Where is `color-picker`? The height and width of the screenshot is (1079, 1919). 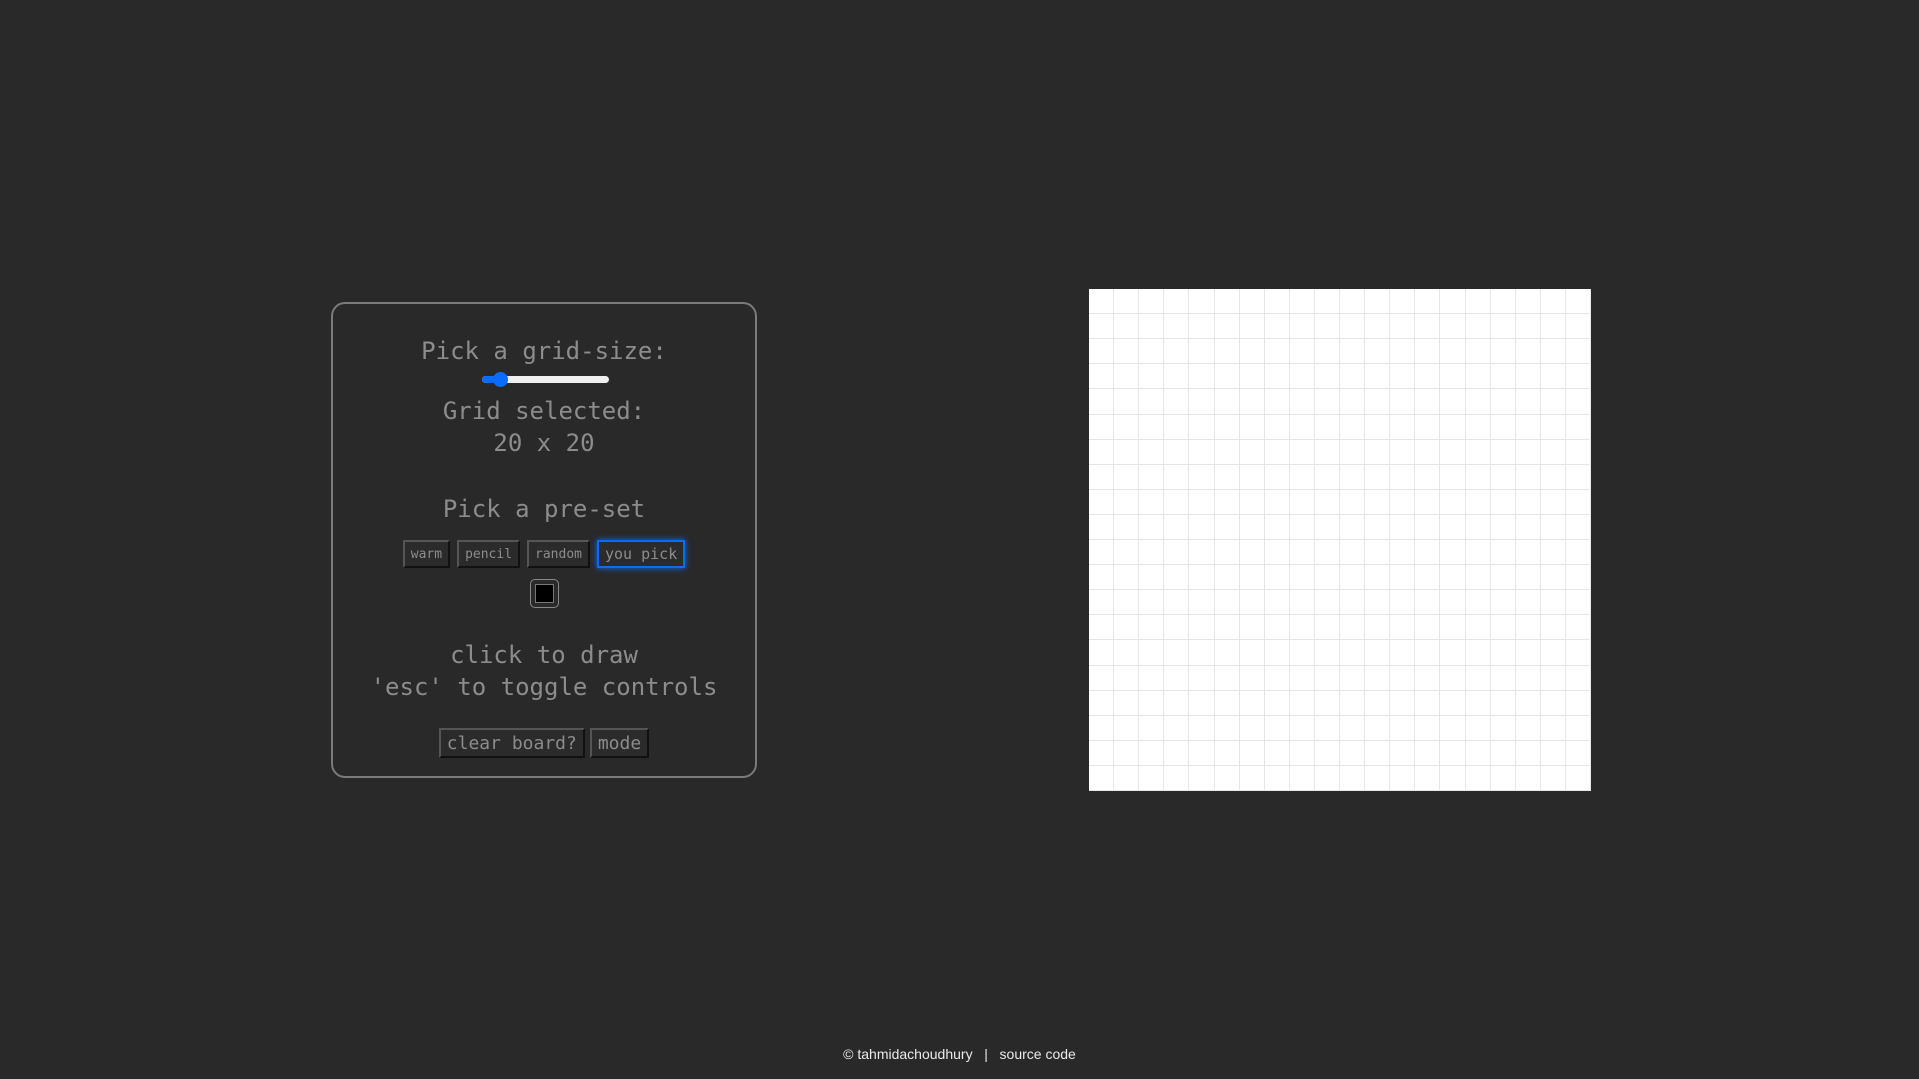 color-picker is located at coordinates (544, 593).